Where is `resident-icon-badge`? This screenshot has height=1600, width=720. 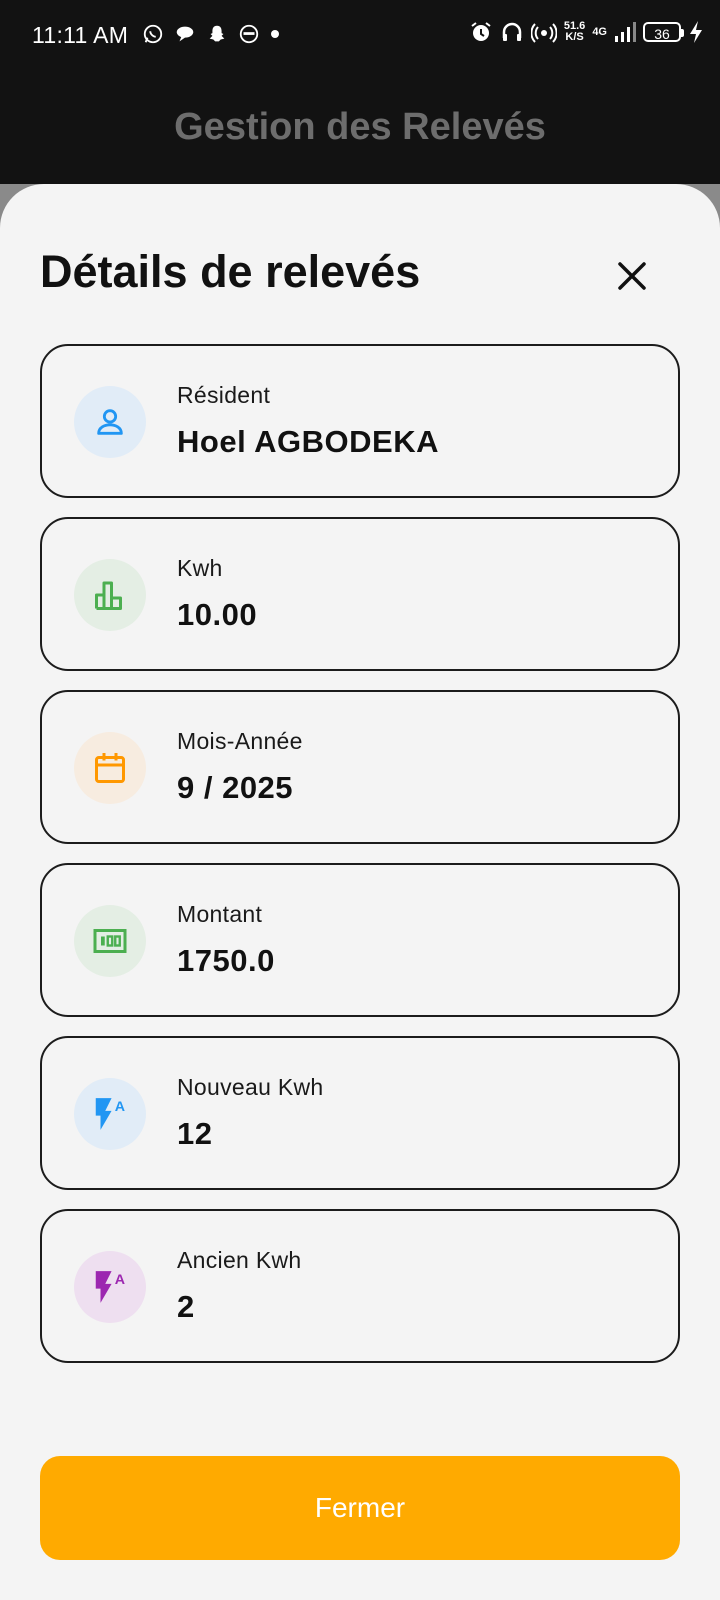
resident-icon-badge is located at coordinates (110, 422).